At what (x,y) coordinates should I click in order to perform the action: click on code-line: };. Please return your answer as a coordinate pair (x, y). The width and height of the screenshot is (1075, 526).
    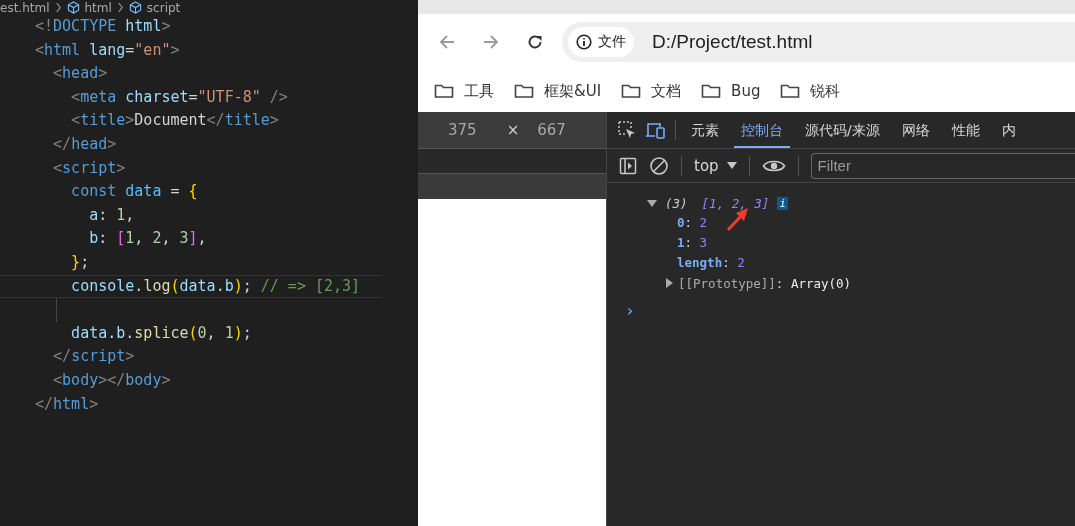
    Looking at the image, I should click on (80, 262).